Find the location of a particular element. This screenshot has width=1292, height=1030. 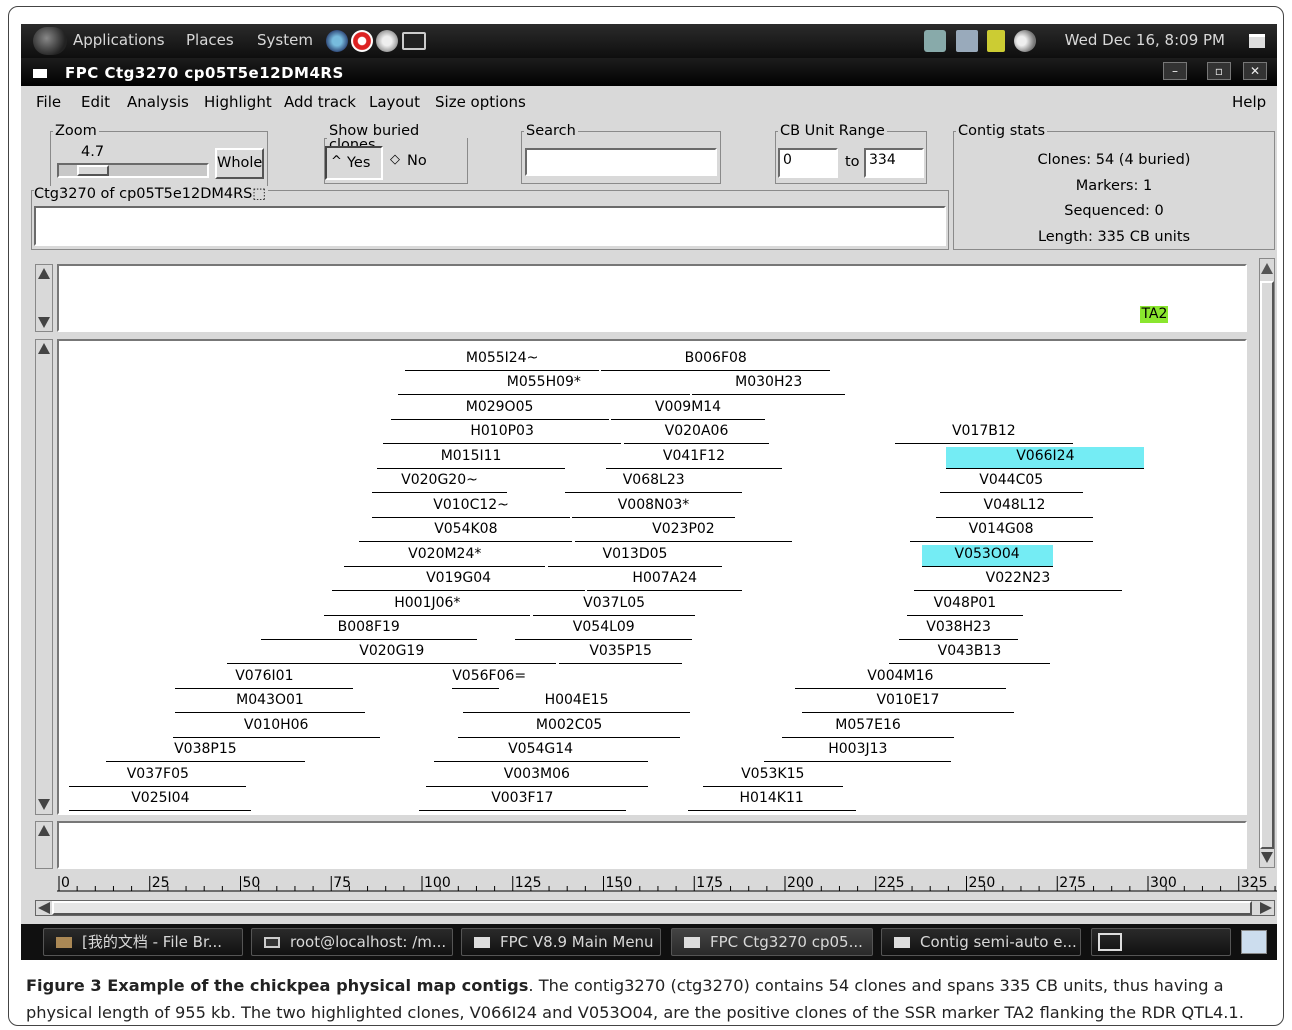

update-icon is located at coordinates (935, 41).